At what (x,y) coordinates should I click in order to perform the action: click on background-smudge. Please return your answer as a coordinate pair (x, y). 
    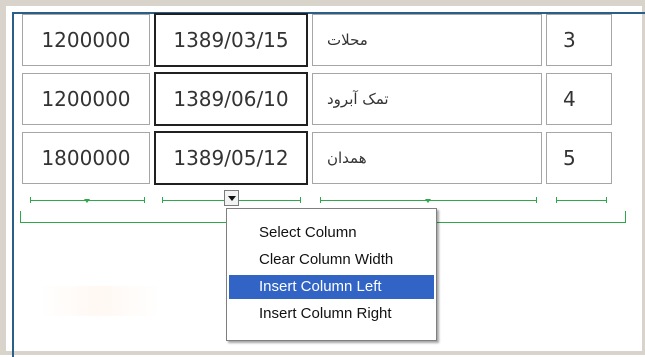
    Looking at the image, I should click on (100, 301).